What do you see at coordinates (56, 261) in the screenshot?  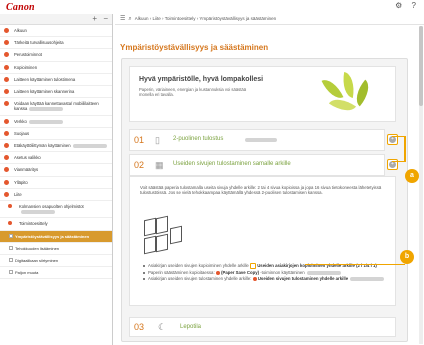 I see `sidebar-item-digital: Digitaalikaan siirtyminen` at bounding box center [56, 261].